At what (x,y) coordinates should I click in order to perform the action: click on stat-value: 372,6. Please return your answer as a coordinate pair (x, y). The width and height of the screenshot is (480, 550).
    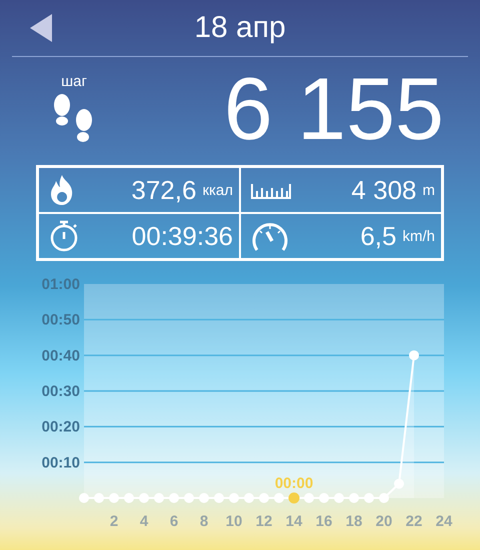
    Looking at the image, I should click on (163, 190).